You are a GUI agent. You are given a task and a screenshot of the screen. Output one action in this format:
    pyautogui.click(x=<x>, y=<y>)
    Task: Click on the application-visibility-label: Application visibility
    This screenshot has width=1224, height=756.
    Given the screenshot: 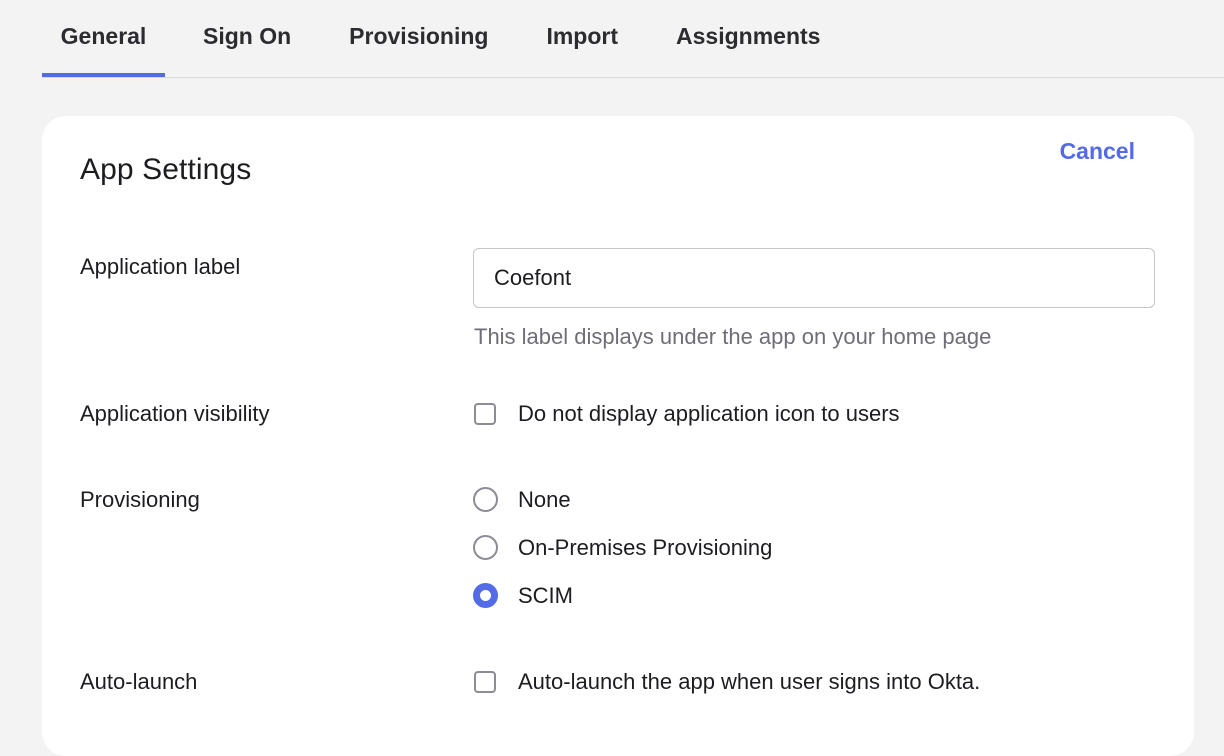 What is the action you would take?
    pyautogui.click(x=175, y=413)
    